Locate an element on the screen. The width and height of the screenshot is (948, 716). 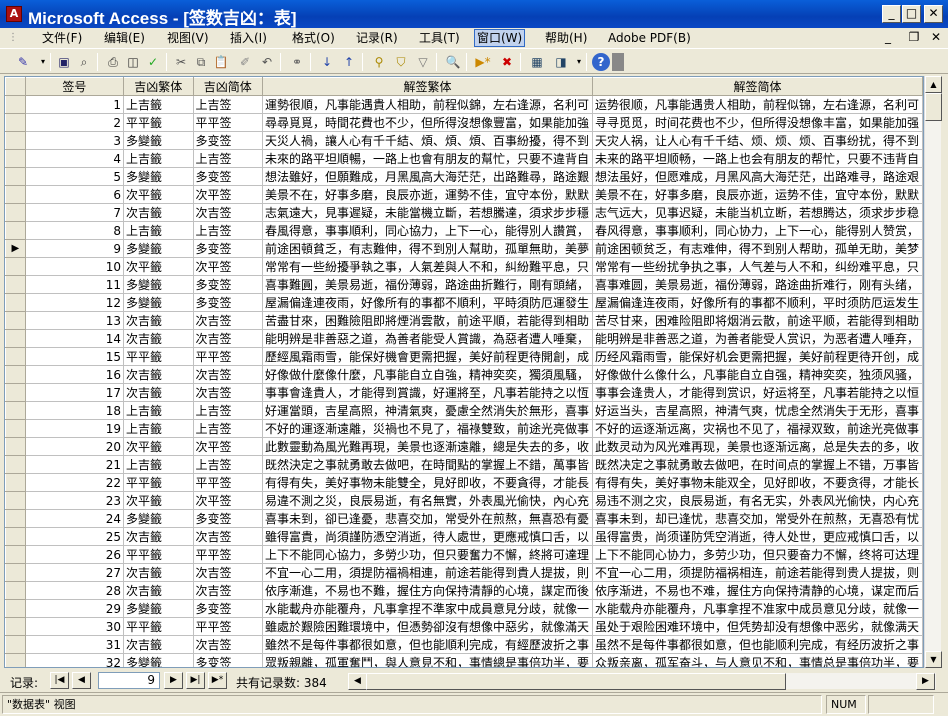
copy-icon: ⧉ is located at coordinates (201, 62).